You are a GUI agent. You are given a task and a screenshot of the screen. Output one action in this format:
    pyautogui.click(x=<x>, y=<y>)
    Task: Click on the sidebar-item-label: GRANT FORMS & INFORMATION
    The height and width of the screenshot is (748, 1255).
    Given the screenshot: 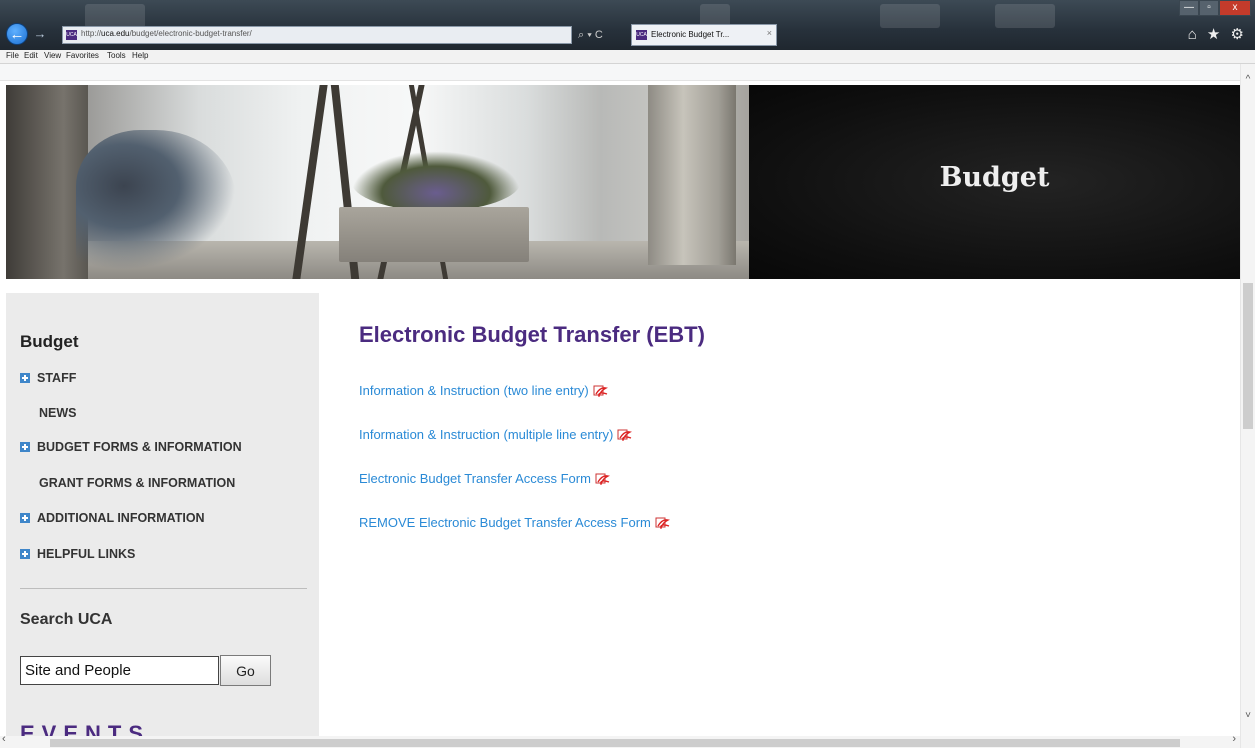 What is the action you would take?
    pyautogui.click(x=137, y=483)
    